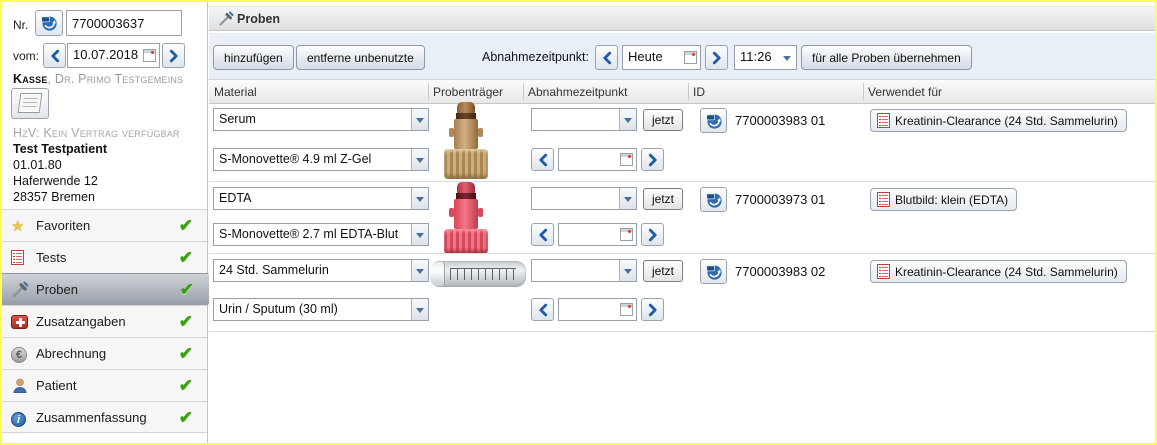  I want to click on star-icon: ★, so click(18, 226).